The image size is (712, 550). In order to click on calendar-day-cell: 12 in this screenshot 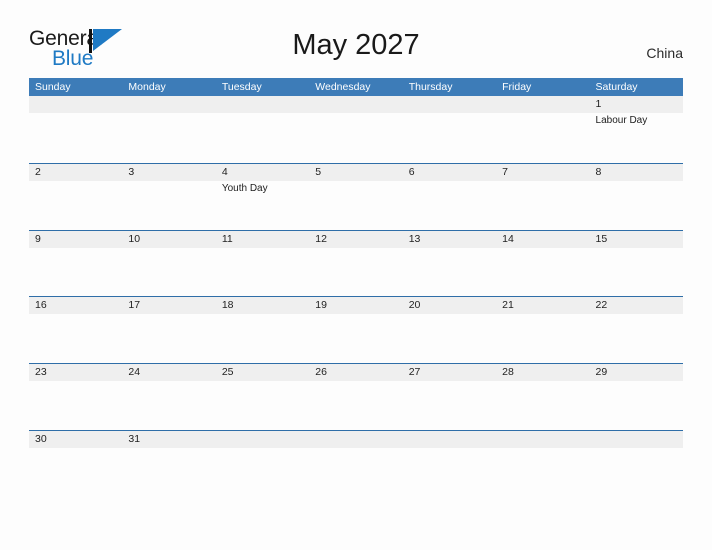, I will do `click(355, 264)`.